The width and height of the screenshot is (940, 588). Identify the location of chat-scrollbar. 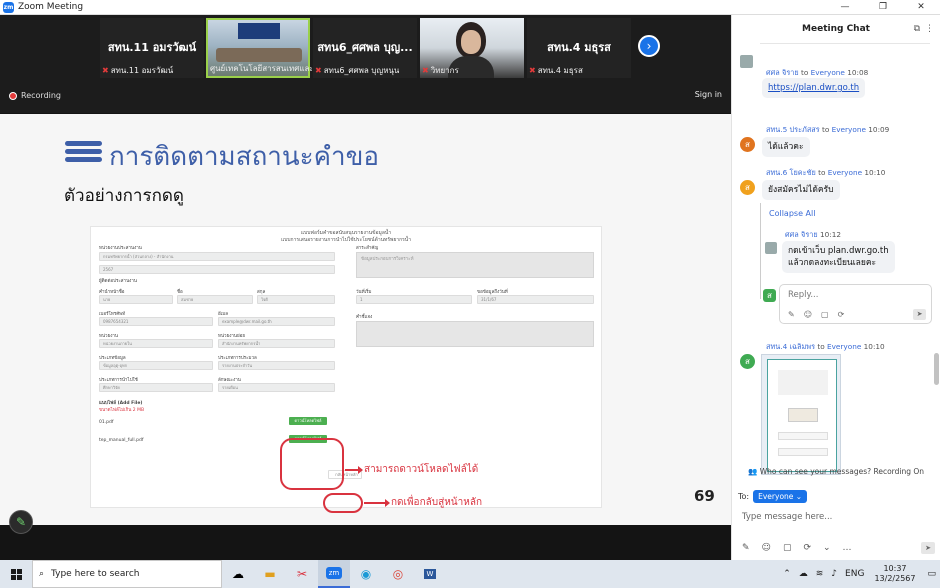
(936, 369).